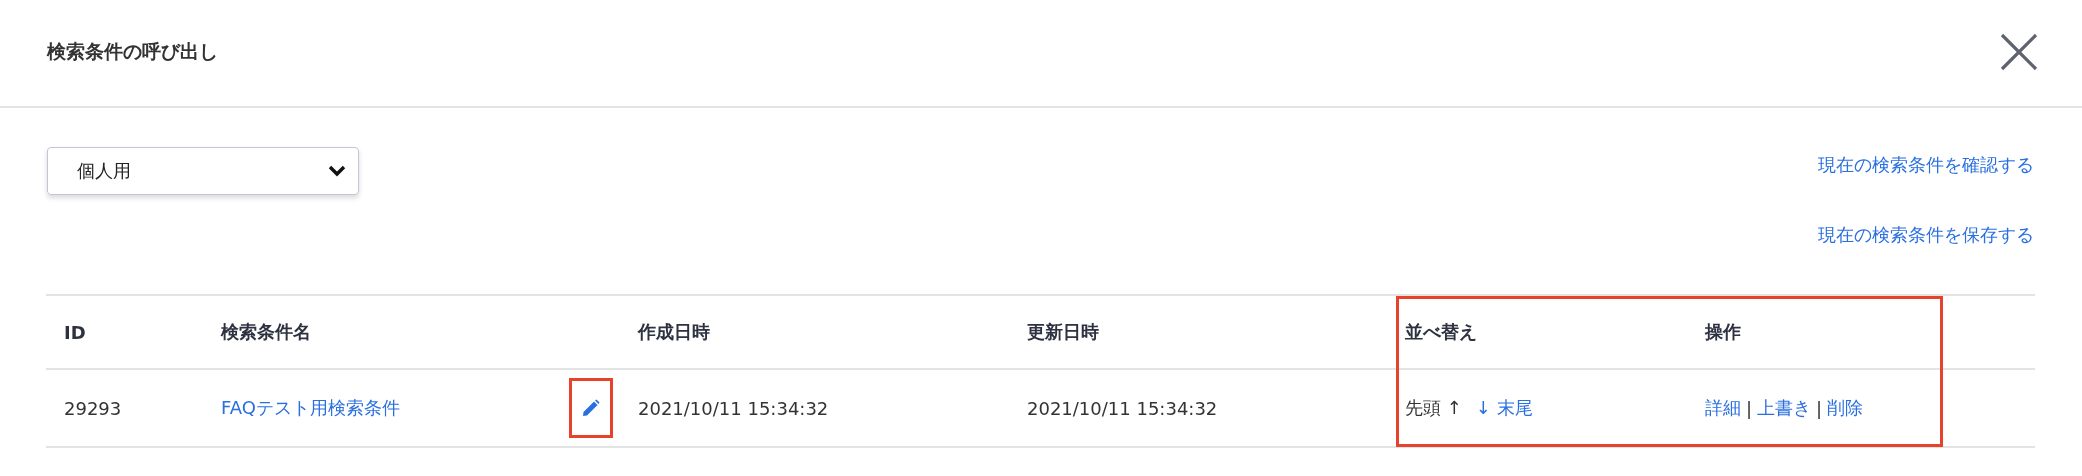 The width and height of the screenshot is (2082, 476). What do you see at coordinates (1784, 408) in the screenshot?
I see `action-link: 上書き` at bounding box center [1784, 408].